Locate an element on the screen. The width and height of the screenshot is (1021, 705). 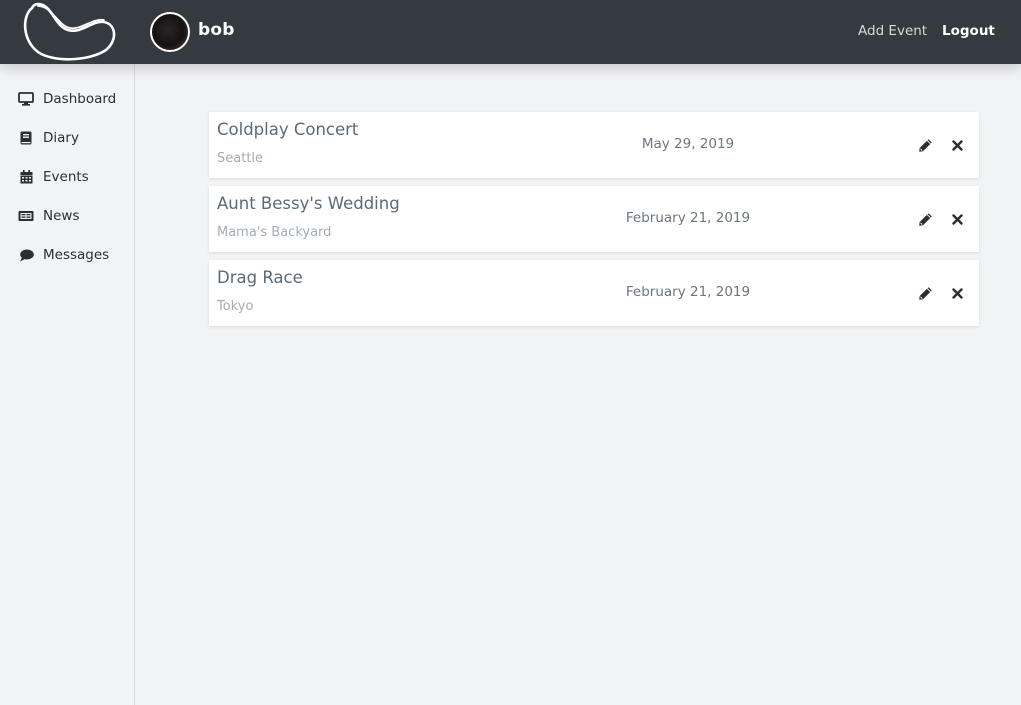
bean-logo-icon is located at coordinates (70, 32).